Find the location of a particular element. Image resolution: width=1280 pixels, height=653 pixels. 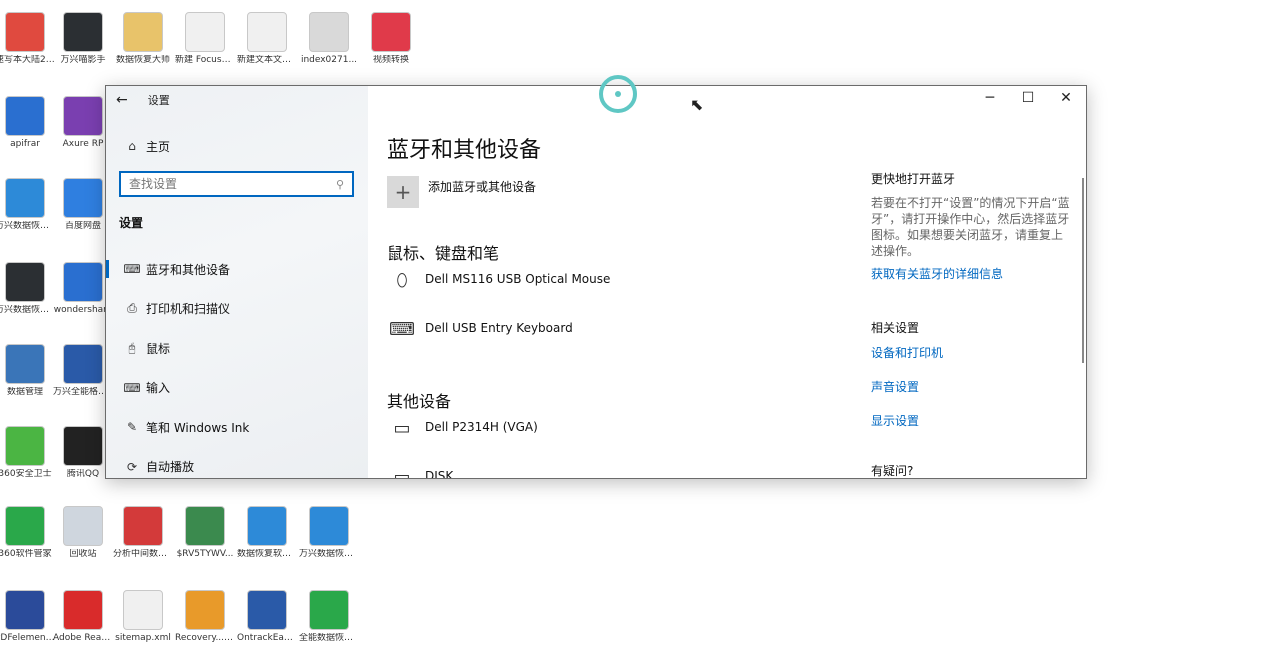

scrollbar is located at coordinates (1083, 270).